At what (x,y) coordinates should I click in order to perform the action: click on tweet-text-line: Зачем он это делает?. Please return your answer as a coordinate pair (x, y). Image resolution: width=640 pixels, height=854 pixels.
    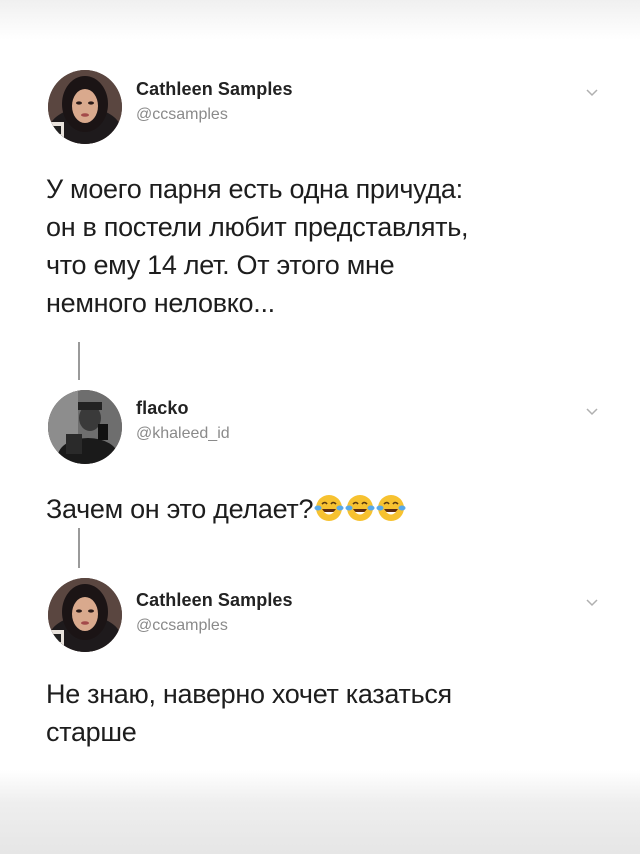
    Looking at the image, I should click on (180, 509).